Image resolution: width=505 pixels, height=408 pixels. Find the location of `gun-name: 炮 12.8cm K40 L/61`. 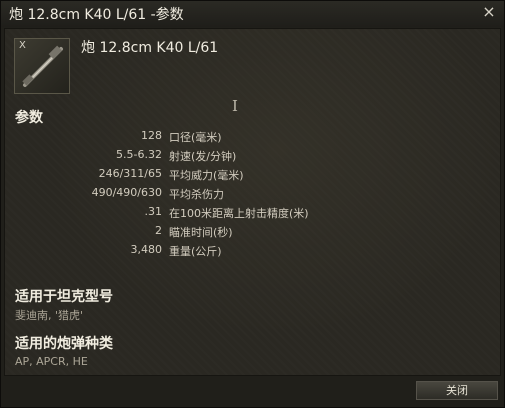

gun-name: 炮 12.8cm K40 L/61 is located at coordinates (150, 48).